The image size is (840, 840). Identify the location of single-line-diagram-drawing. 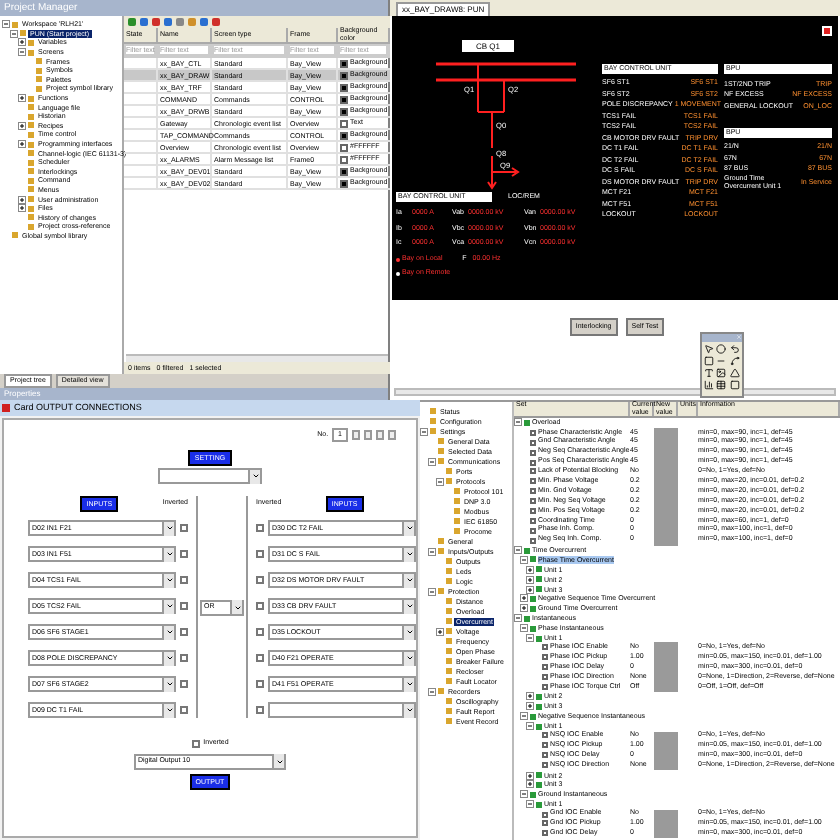
(506, 126).